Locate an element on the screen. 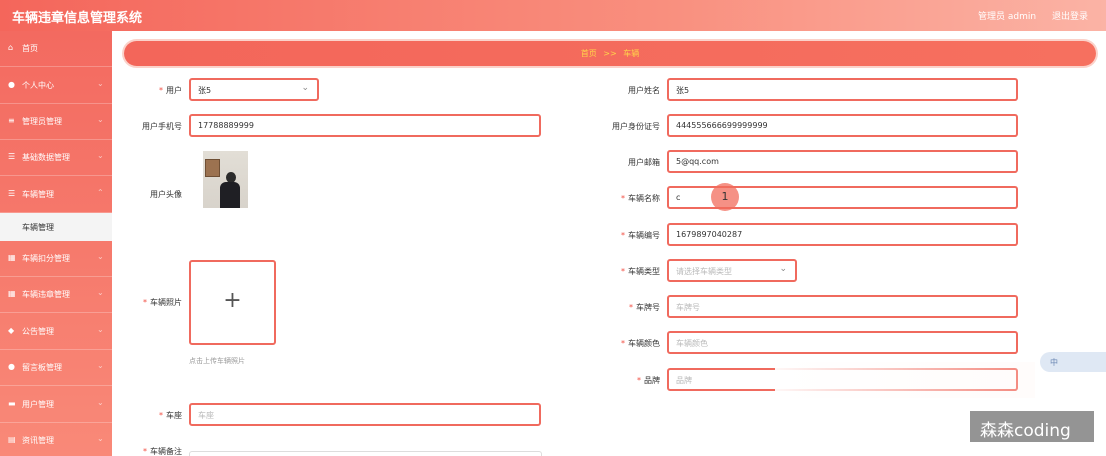  sidebar-item-label: 用户管理 is located at coordinates (38, 404).